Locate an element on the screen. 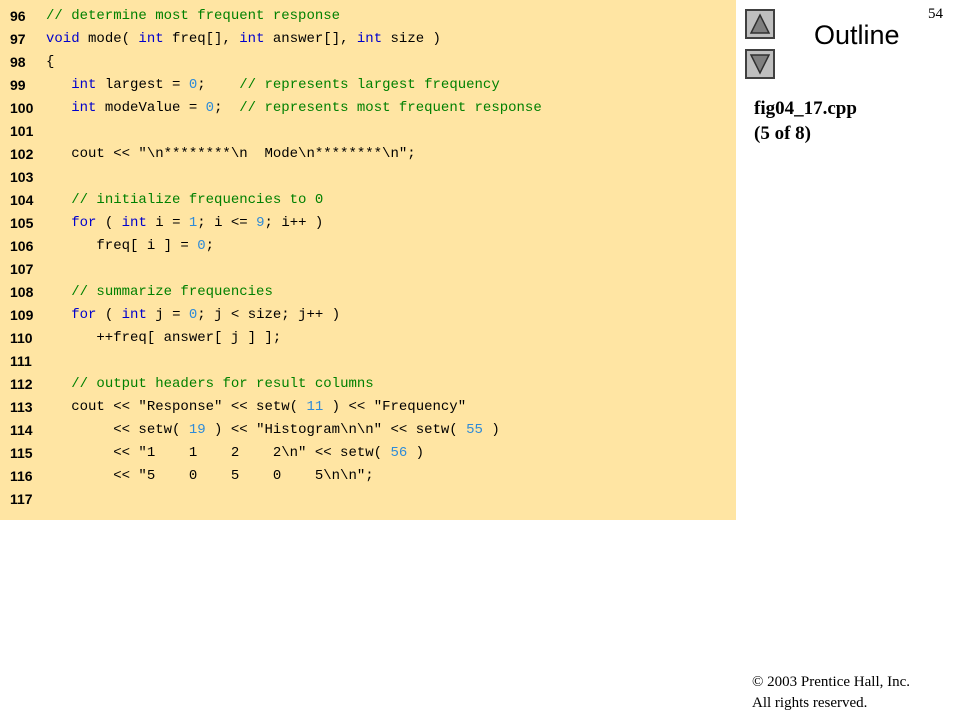  line-number: 116 is located at coordinates (21, 476).